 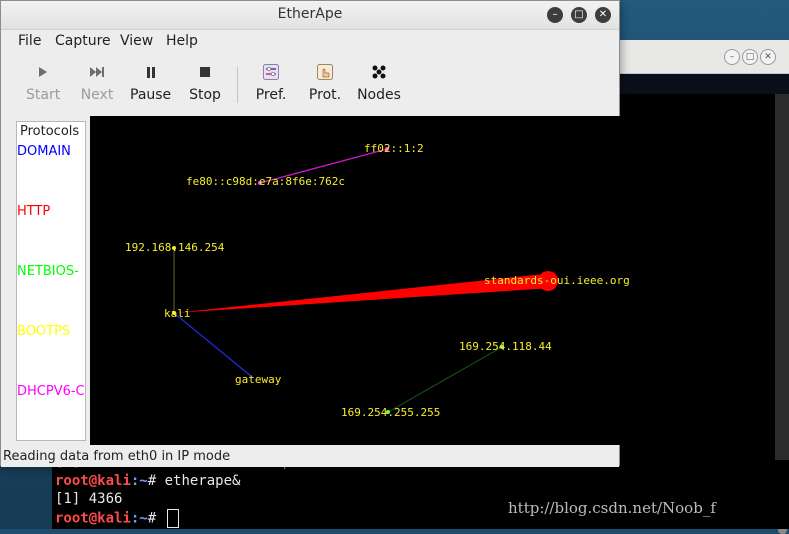 I want to click on terminal-titlebar: – □ ✕, so click(x=695, y=57).